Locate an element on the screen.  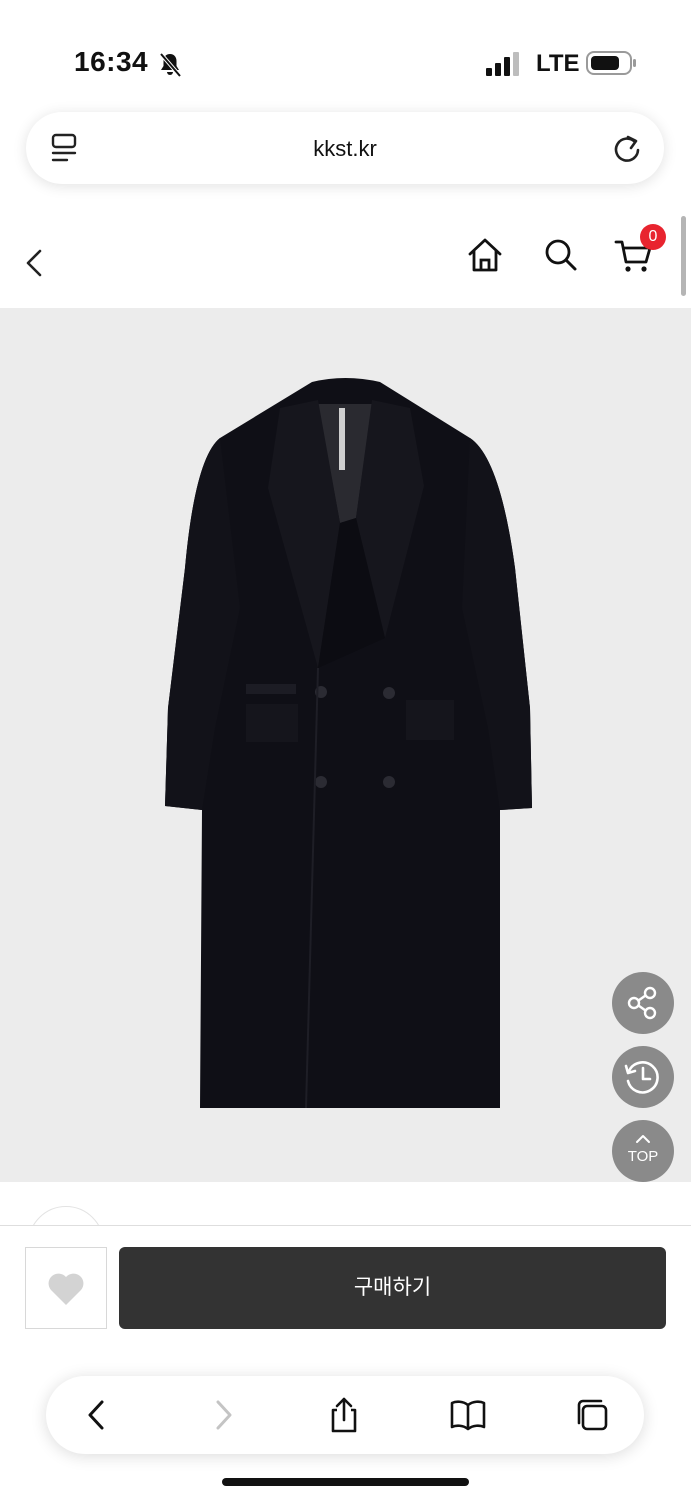
back-arrow-icon is located at coordinates (96, 1415).